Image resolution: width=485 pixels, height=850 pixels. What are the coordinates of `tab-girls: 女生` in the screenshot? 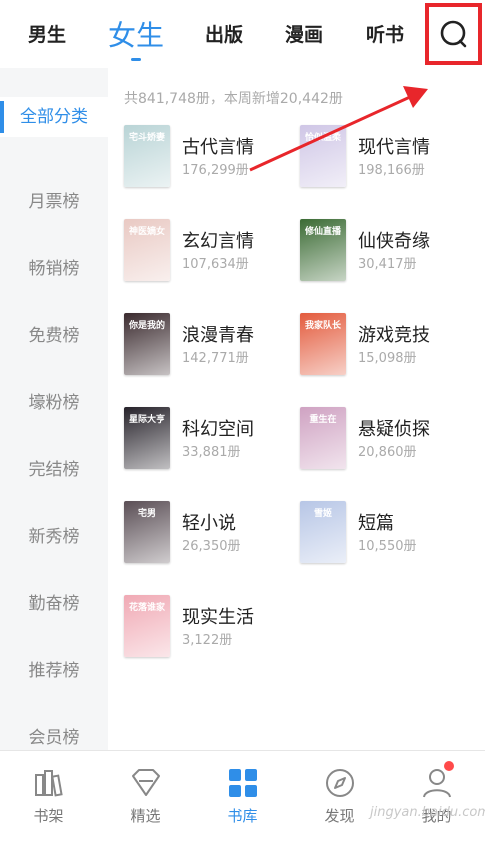 It's located at (136, 37).